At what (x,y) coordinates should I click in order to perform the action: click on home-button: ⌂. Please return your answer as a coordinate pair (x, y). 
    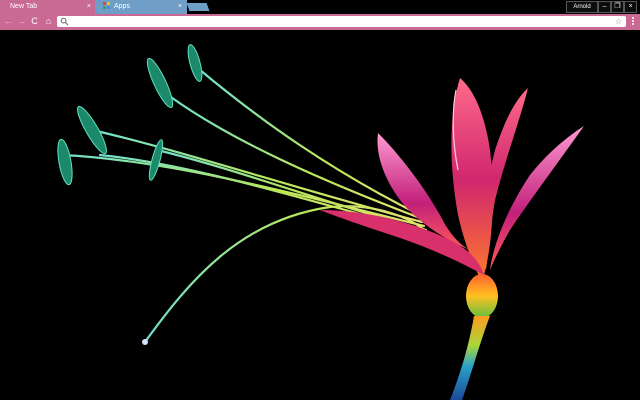
    Looking at the image, I should click on (48, 21).